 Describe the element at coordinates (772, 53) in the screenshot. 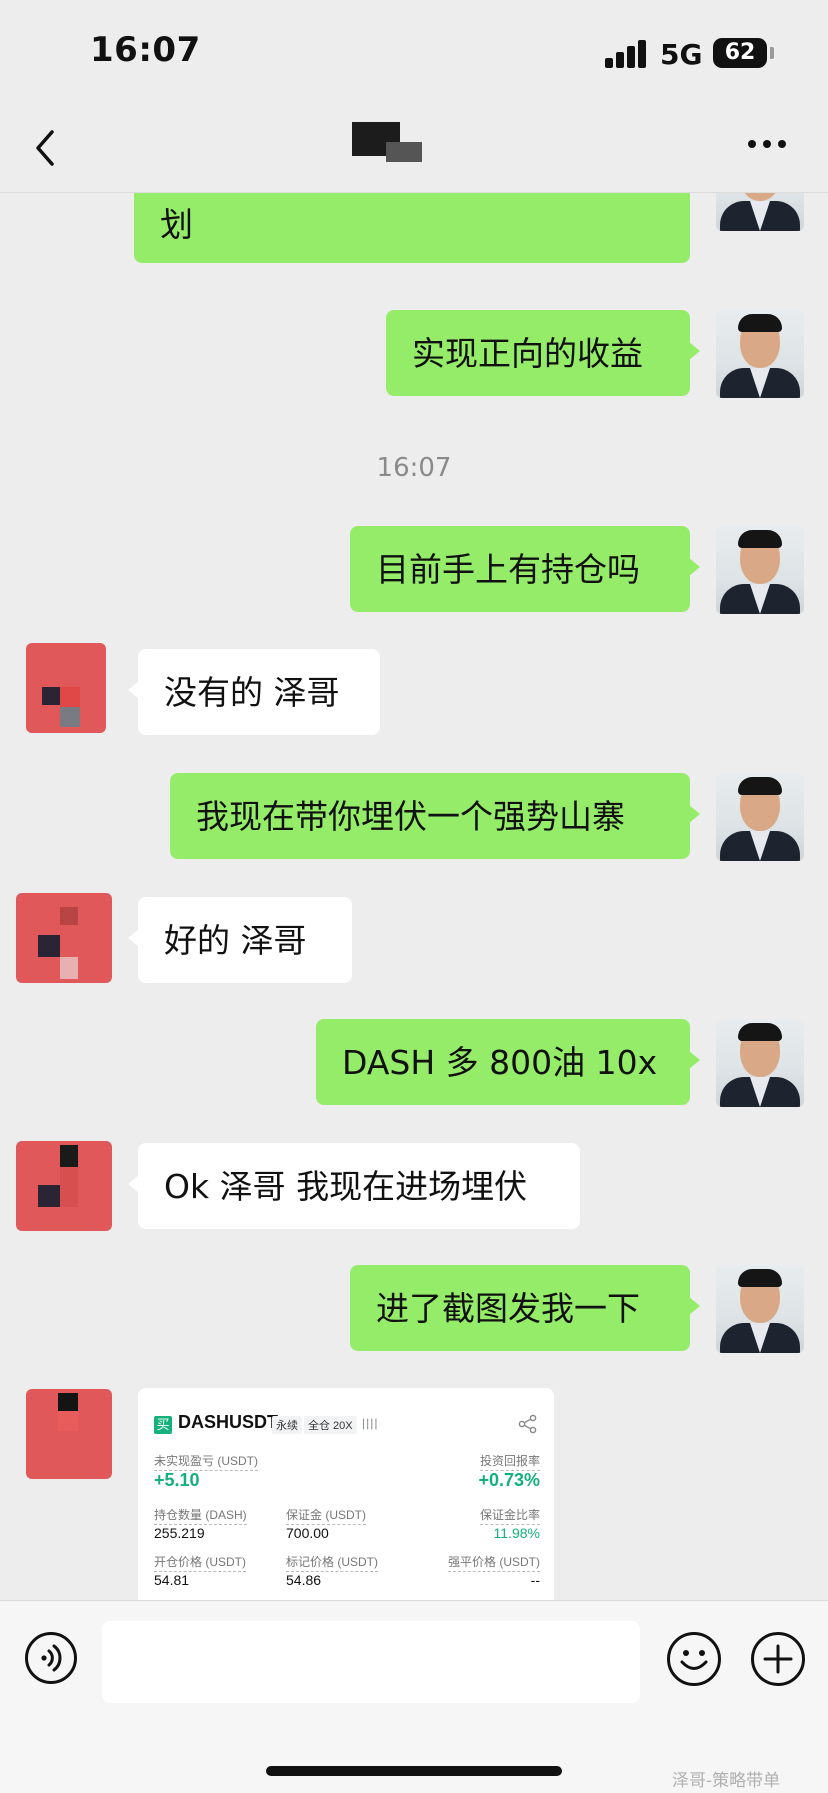

I see `battery-cap` at that location.